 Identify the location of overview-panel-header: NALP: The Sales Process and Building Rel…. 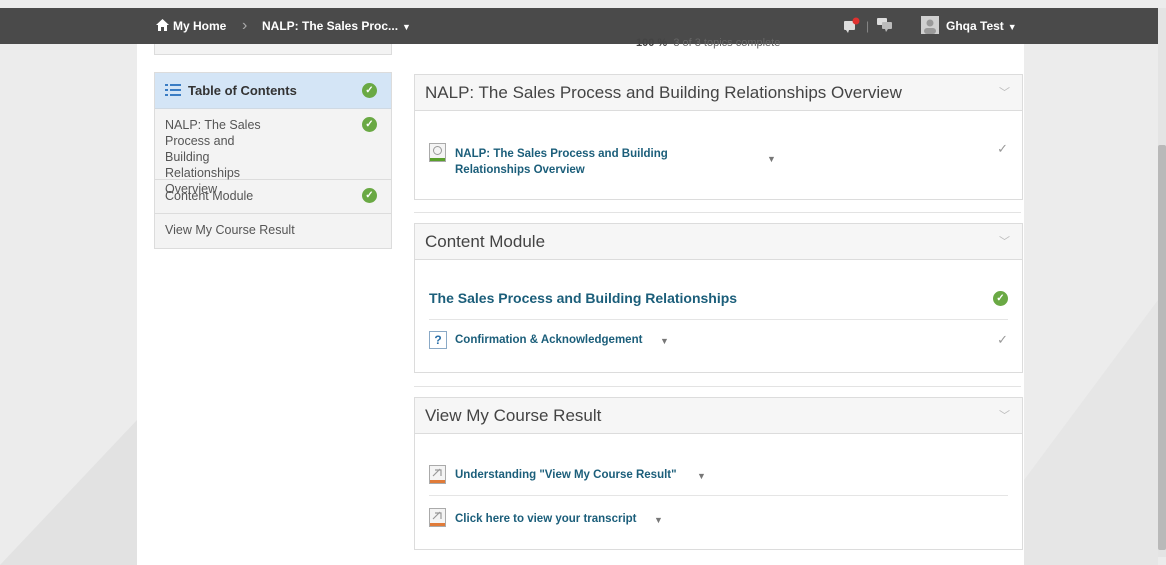
(718, 93).